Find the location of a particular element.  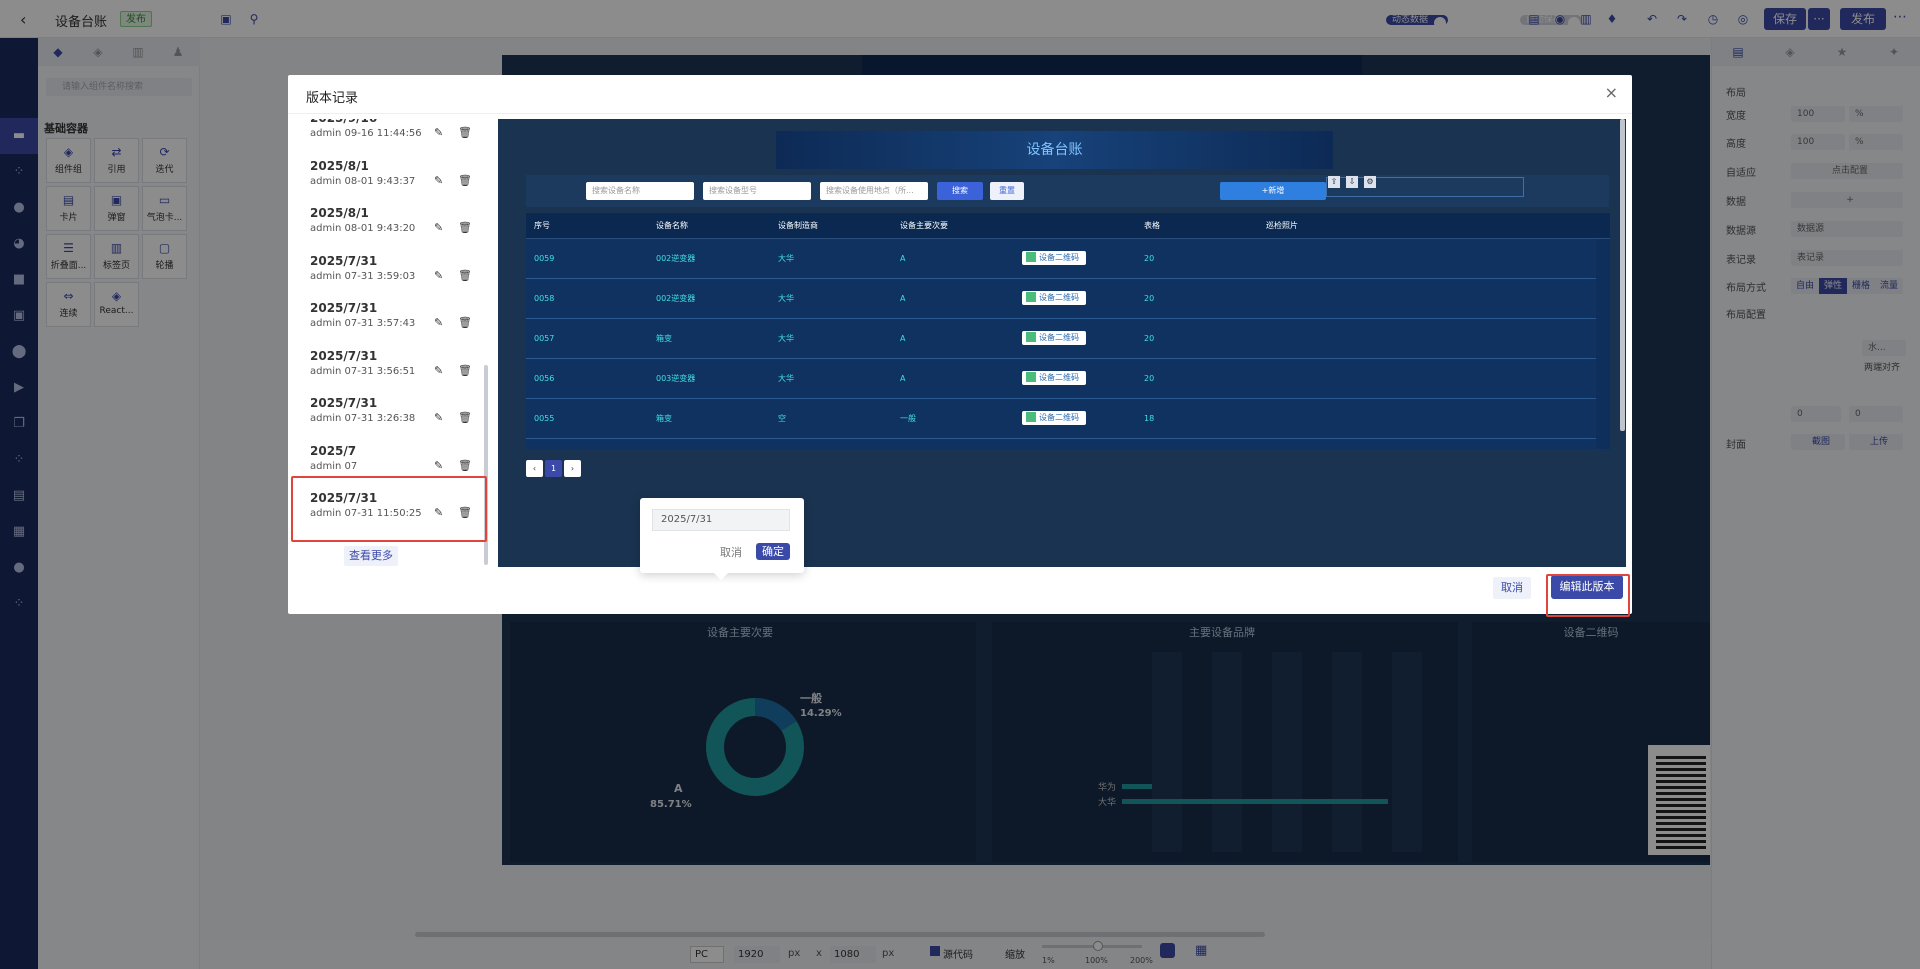

version-meta: admin 07-31 3:26:38 is located at coordinates (363, 418).